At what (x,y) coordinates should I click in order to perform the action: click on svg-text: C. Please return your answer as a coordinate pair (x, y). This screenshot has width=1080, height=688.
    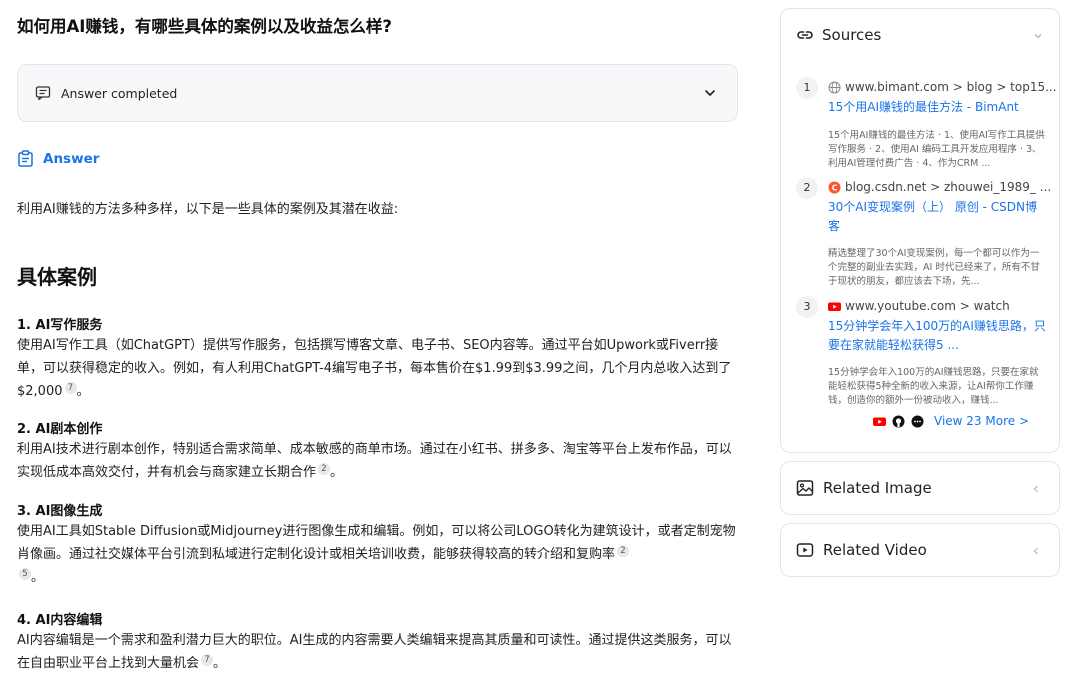
    Looking at the image, I should click on (835, 187).